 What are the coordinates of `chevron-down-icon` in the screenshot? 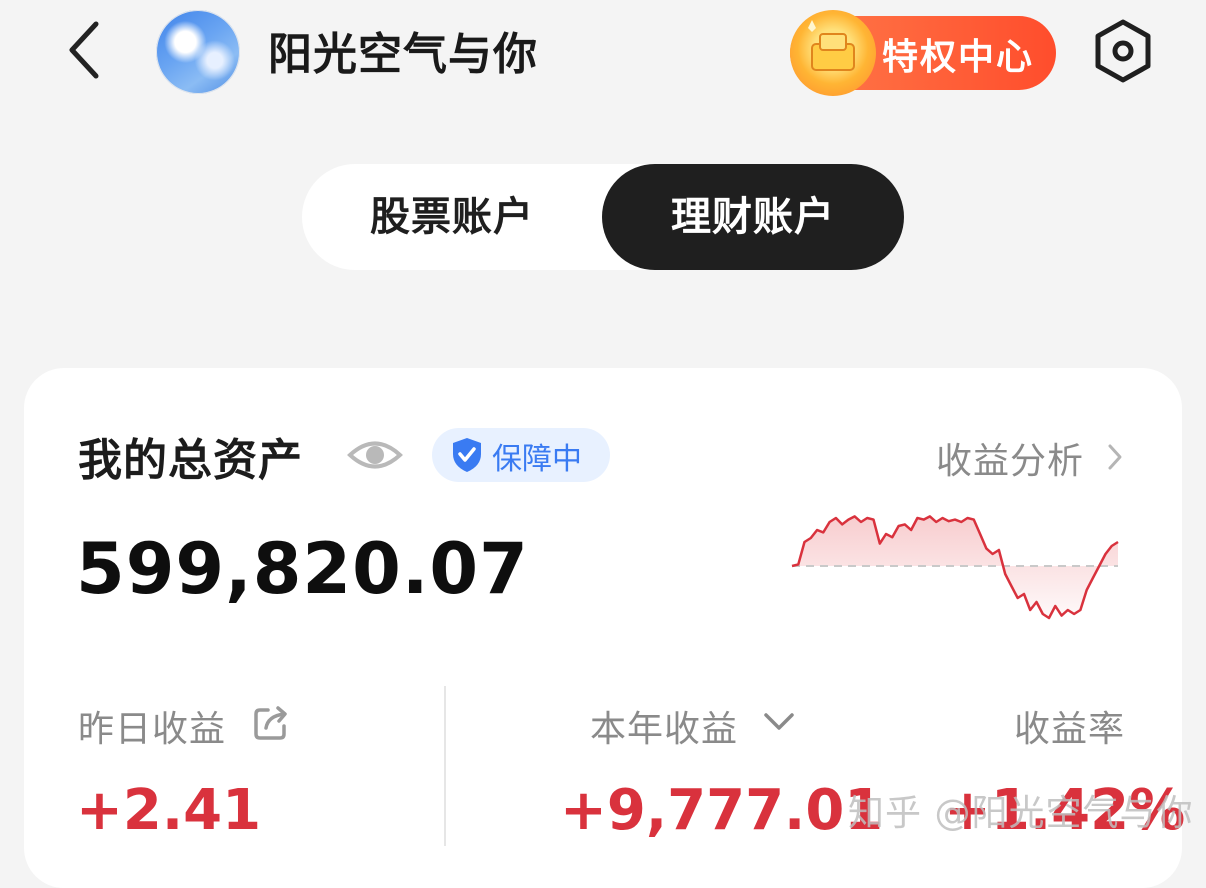 It's located at (779, 722).